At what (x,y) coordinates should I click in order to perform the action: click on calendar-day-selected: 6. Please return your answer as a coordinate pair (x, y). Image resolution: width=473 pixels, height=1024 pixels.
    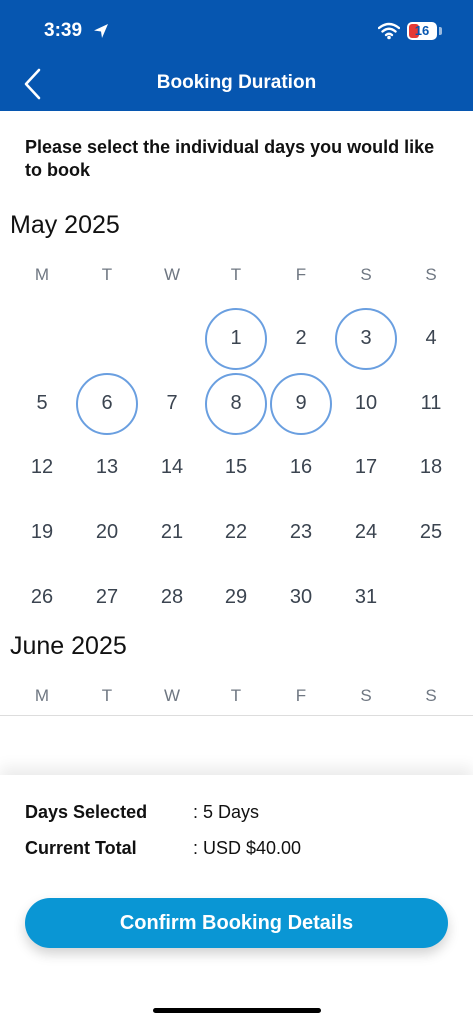
    Looking at the image, I should click on (107, 403).